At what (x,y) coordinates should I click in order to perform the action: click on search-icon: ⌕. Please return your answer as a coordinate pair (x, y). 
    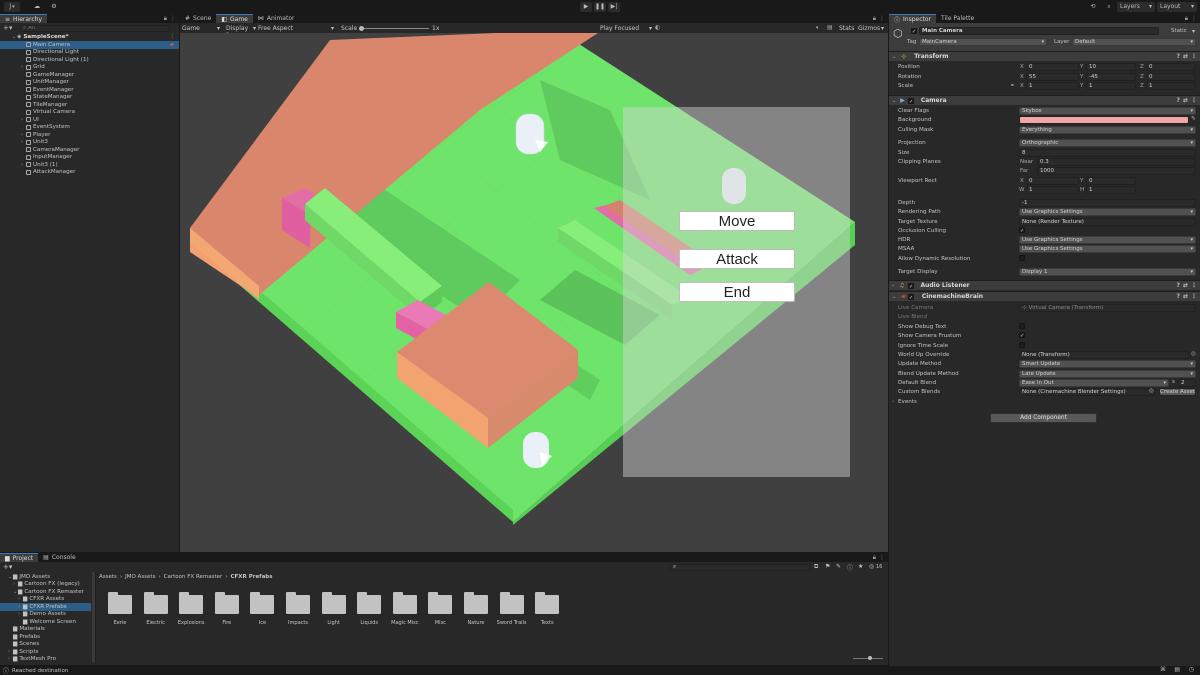
    Looking at the image, I should click on (1109, 7).